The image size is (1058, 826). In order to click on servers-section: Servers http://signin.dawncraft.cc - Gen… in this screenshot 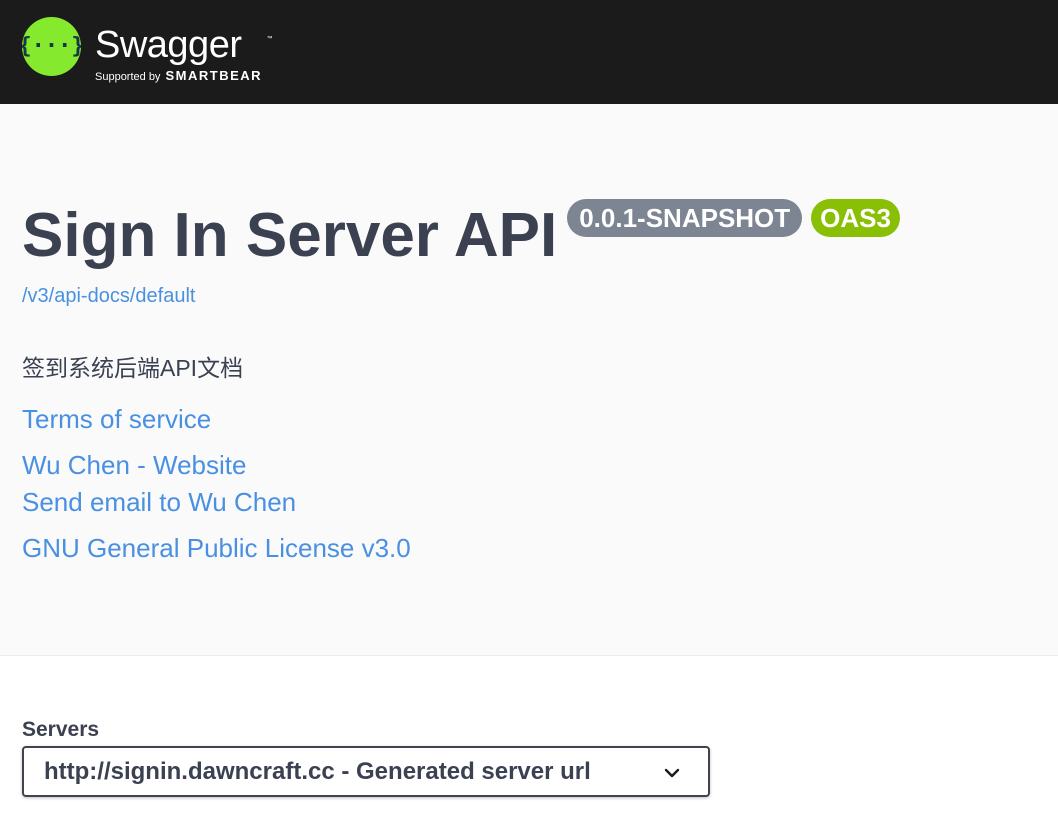, I will do `click(366, 757)`.